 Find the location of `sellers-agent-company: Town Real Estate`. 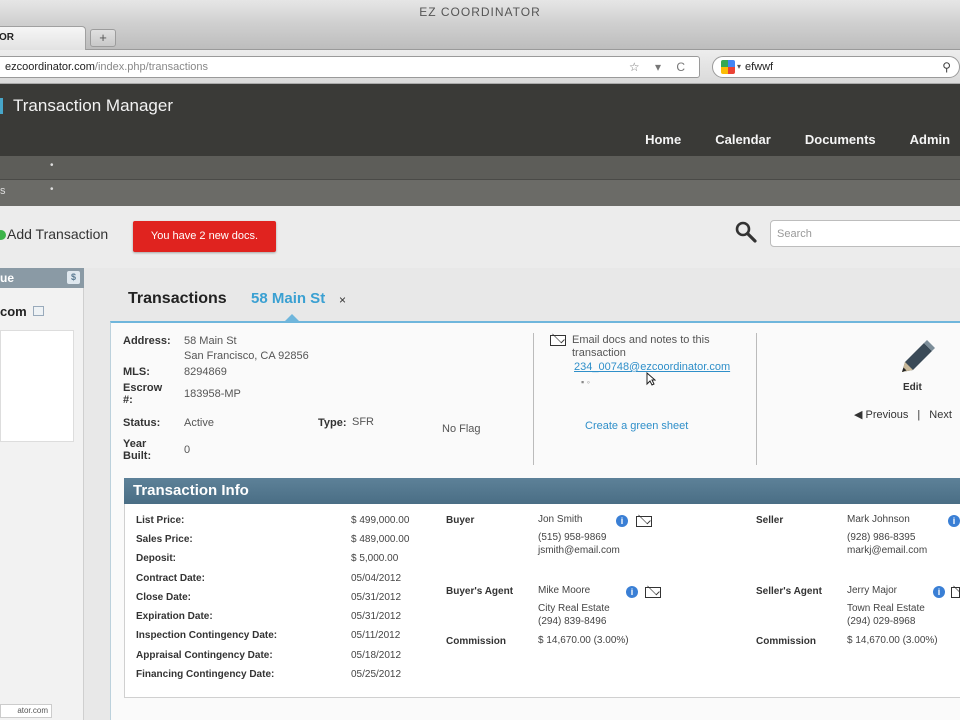

sellers-agent-company: Town Real Estate is located at coordinates (886, 608).